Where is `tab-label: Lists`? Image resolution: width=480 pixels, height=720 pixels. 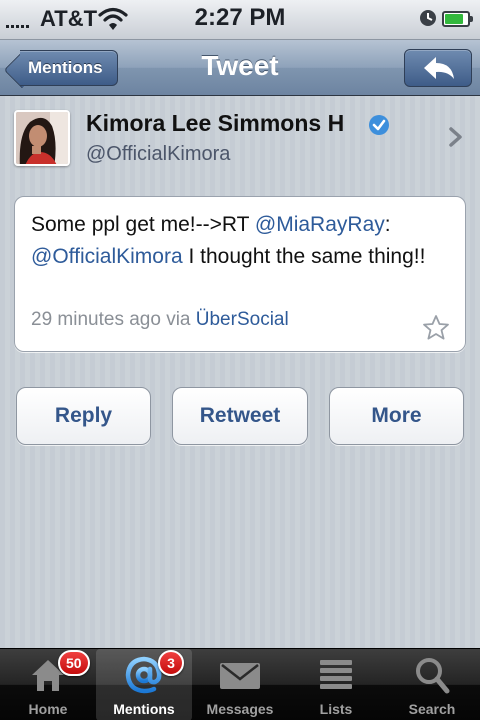 tab-label: Lists is located at coordinates (336, 709).